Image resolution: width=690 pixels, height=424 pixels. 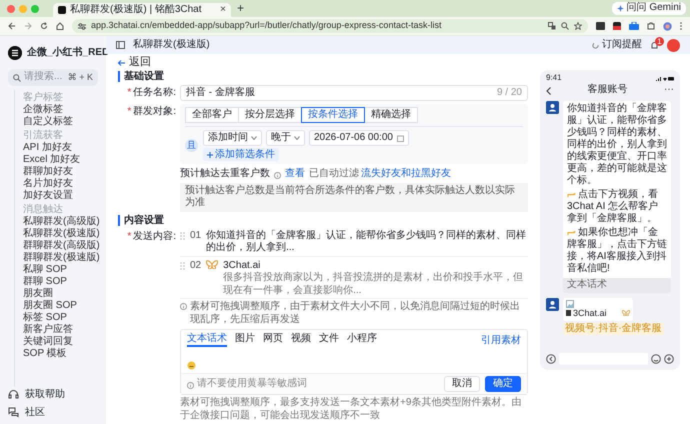 What do you see at coordinates (651, 26) in the screenshot?
I see `puzzle-icon` at bounding box center [651, 26].